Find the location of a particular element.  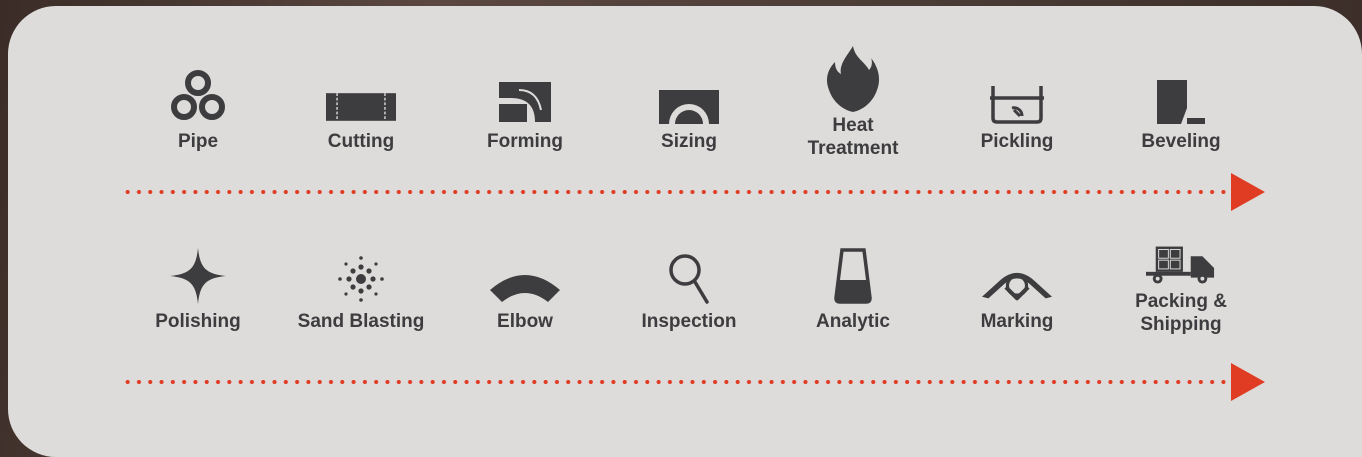

sizing-icon is located at coordinates (689, 93).